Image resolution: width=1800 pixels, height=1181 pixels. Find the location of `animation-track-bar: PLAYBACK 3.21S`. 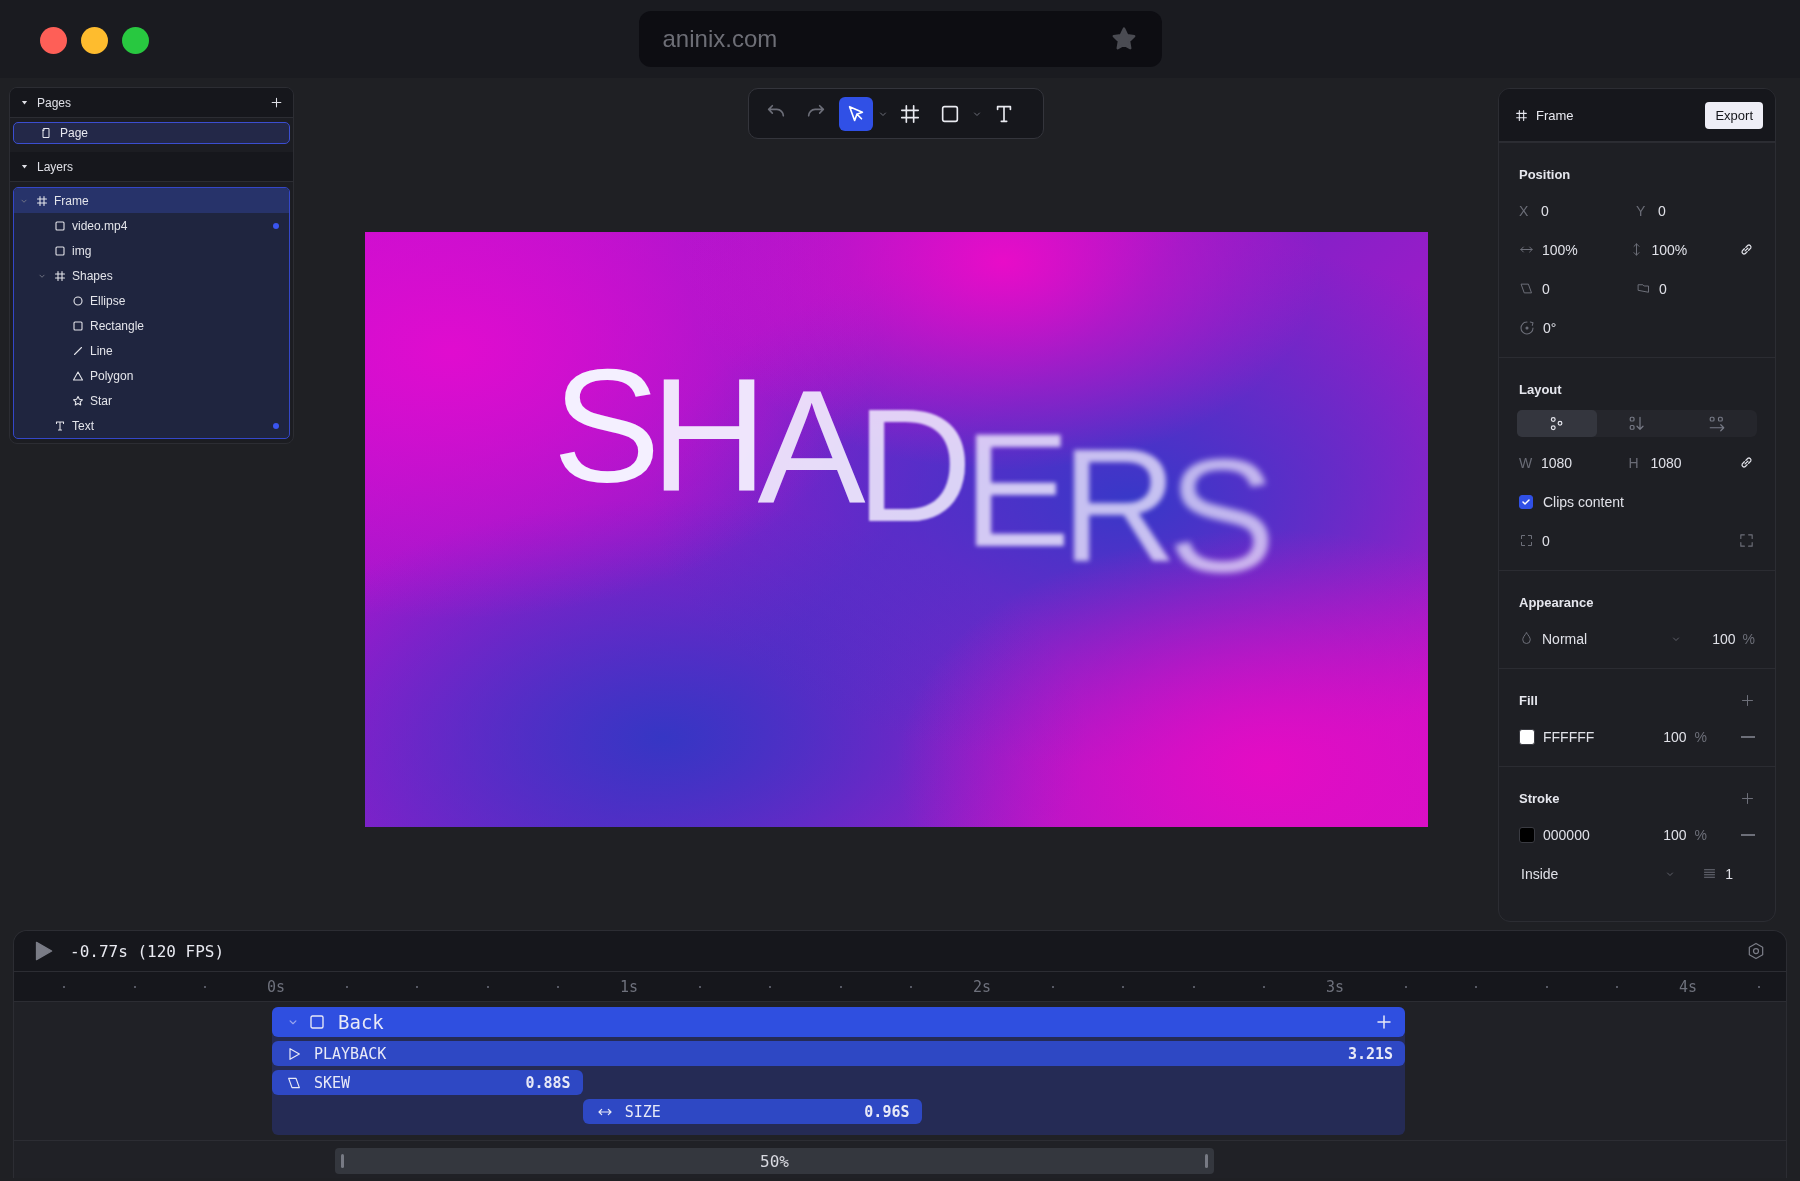

animation-track-bar: PLAYBACK 3.21S is located at coordinates (839, 1053).